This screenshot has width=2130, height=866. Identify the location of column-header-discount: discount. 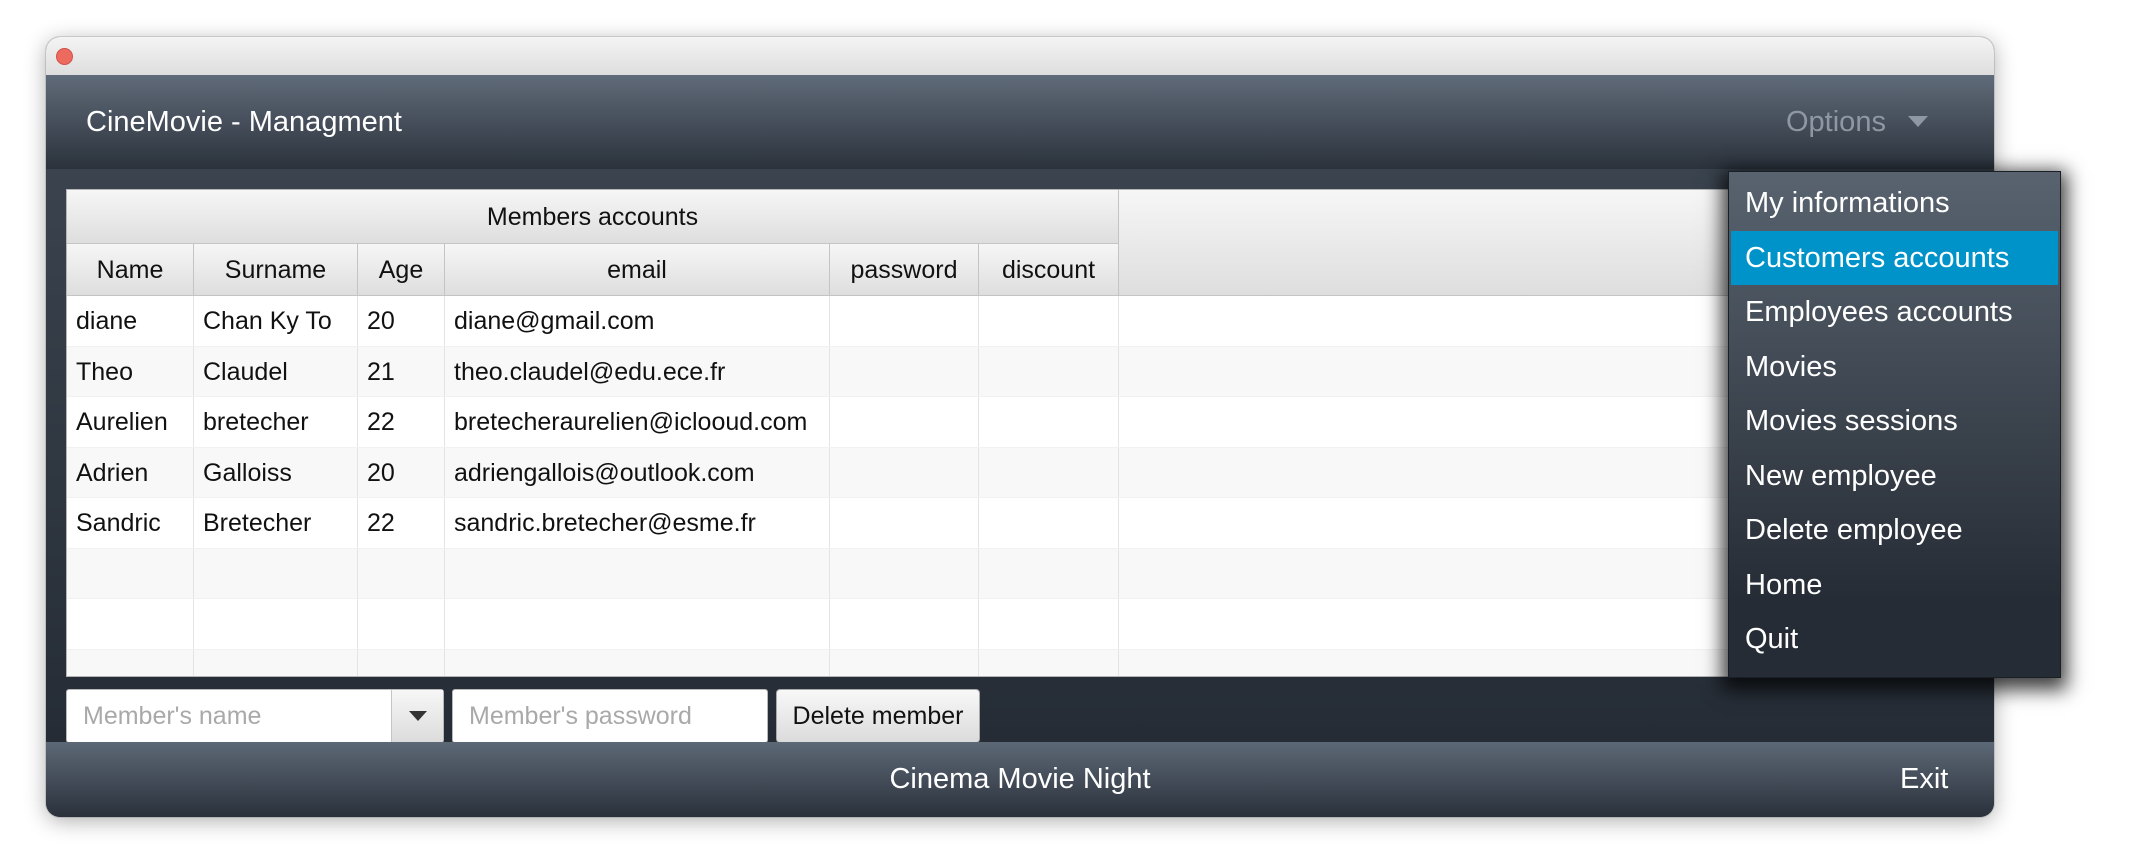
(1049, 270).